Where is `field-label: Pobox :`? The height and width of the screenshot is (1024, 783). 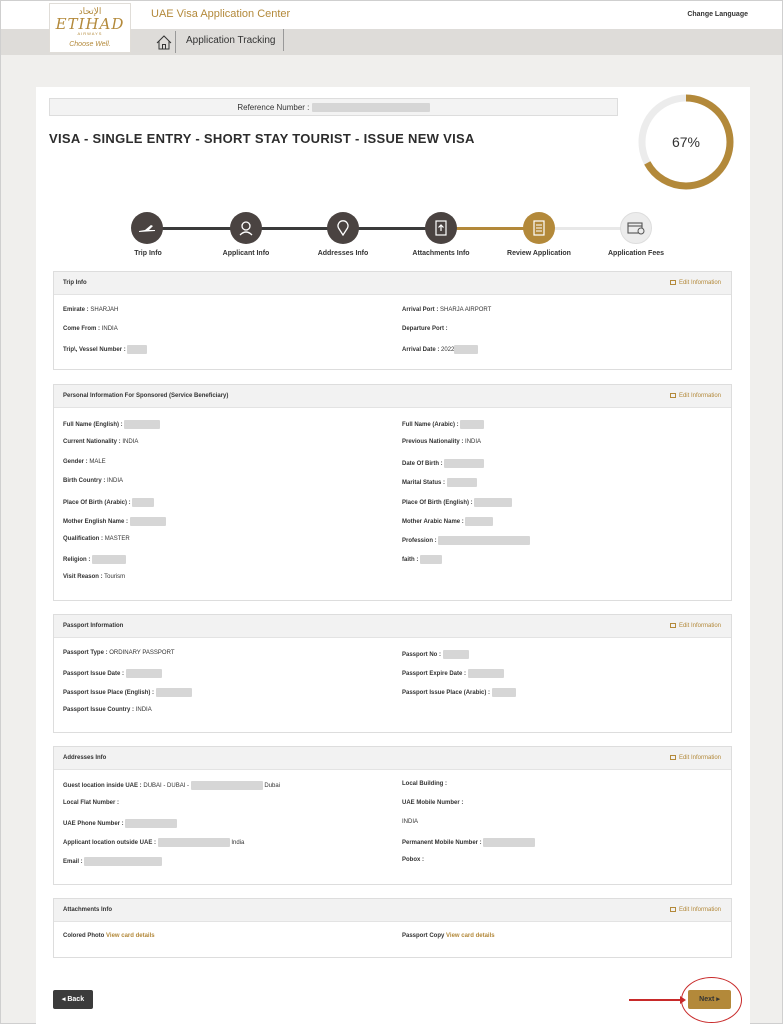
field-label: Pobox : is located at coordinates (413, 860).